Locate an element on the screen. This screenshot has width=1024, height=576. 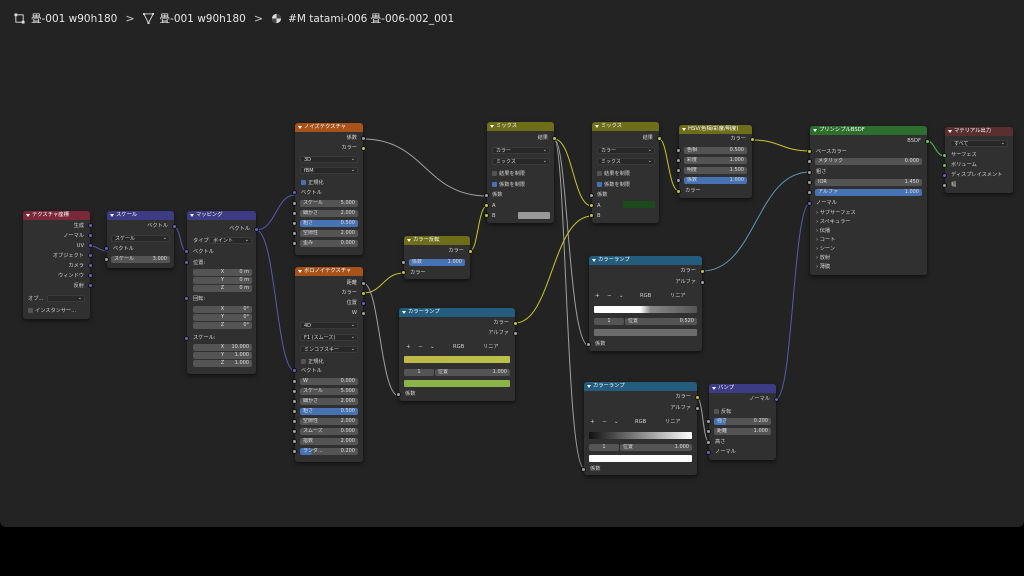
node-header: マテリアル出力 is located at coordinates (979, 131).